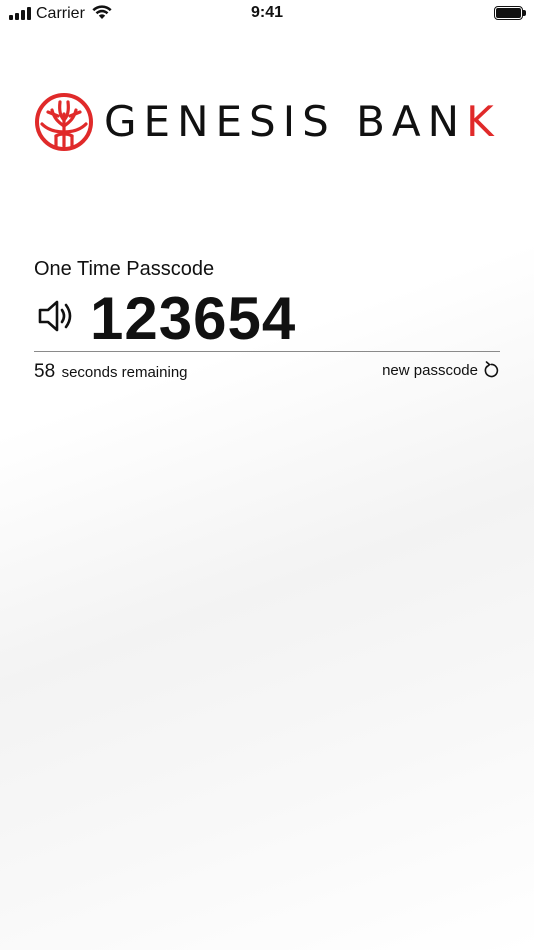  I want to click on brand-name: GENESIS BANK, so click(302, 121).